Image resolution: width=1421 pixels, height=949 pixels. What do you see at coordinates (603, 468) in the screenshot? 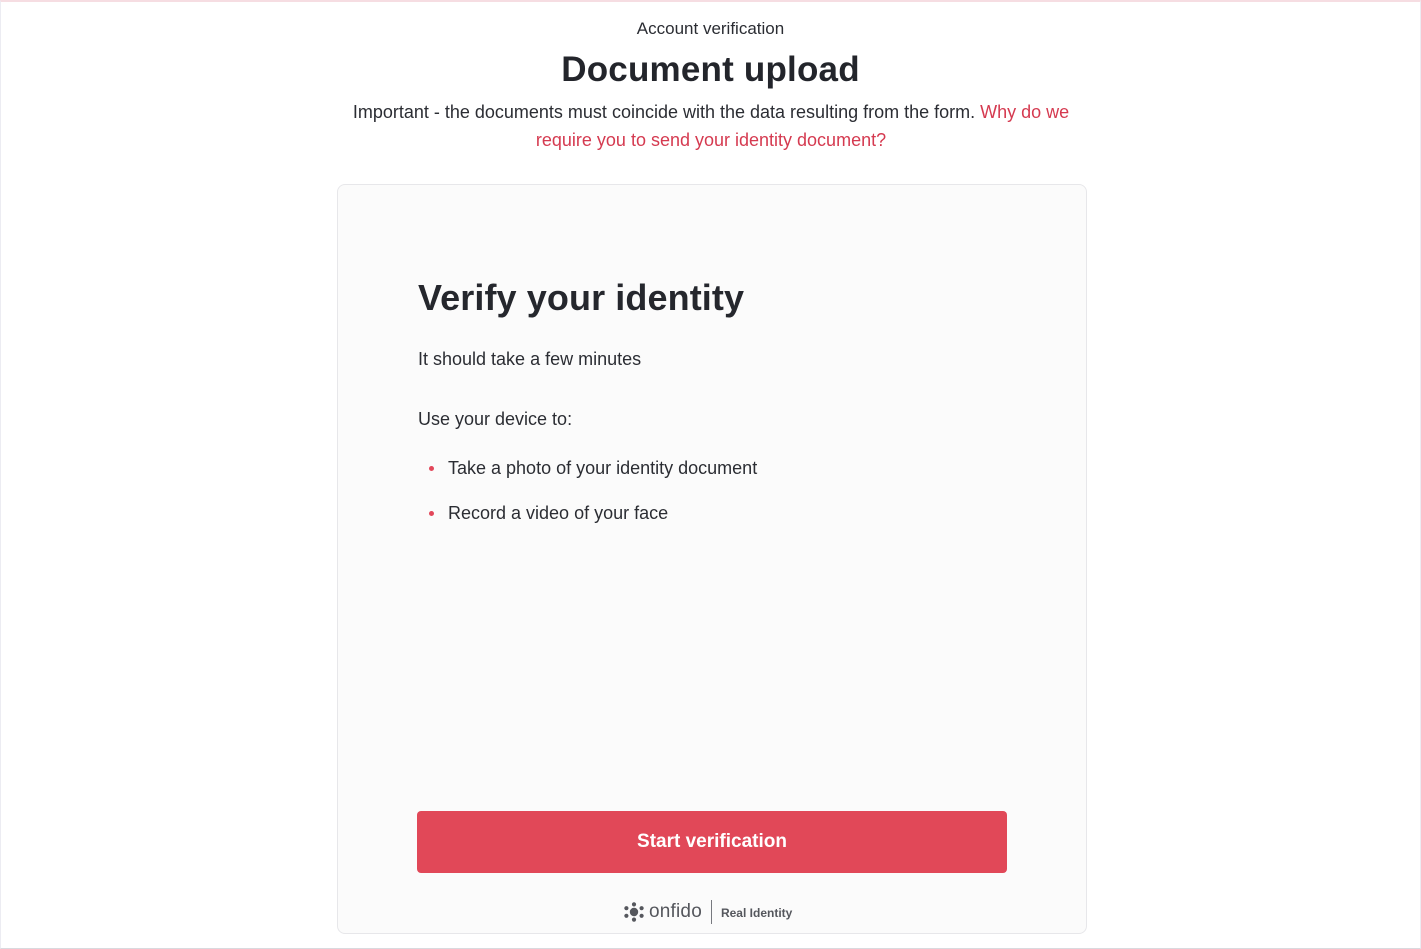
I see `step-text: Take a photo of your identity document` at bounding box center [603, 468].